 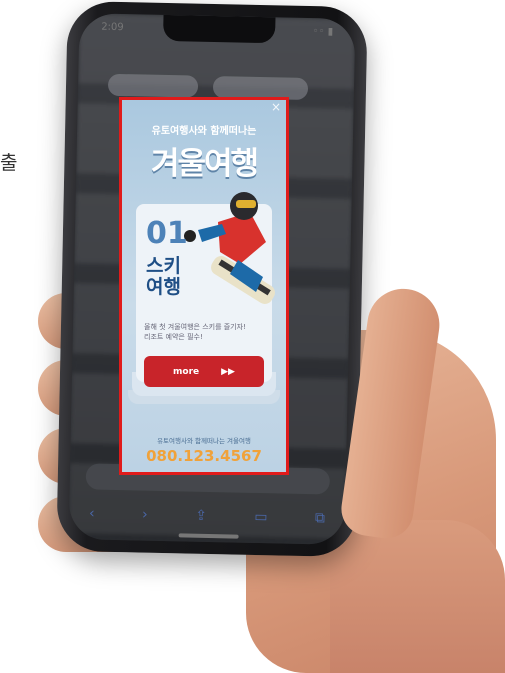 I want to click on ad-description: 올해 첫 겨울여행은 스키를 즐기자! 리조트 예약은 필수!, so click(x=195, y=332).